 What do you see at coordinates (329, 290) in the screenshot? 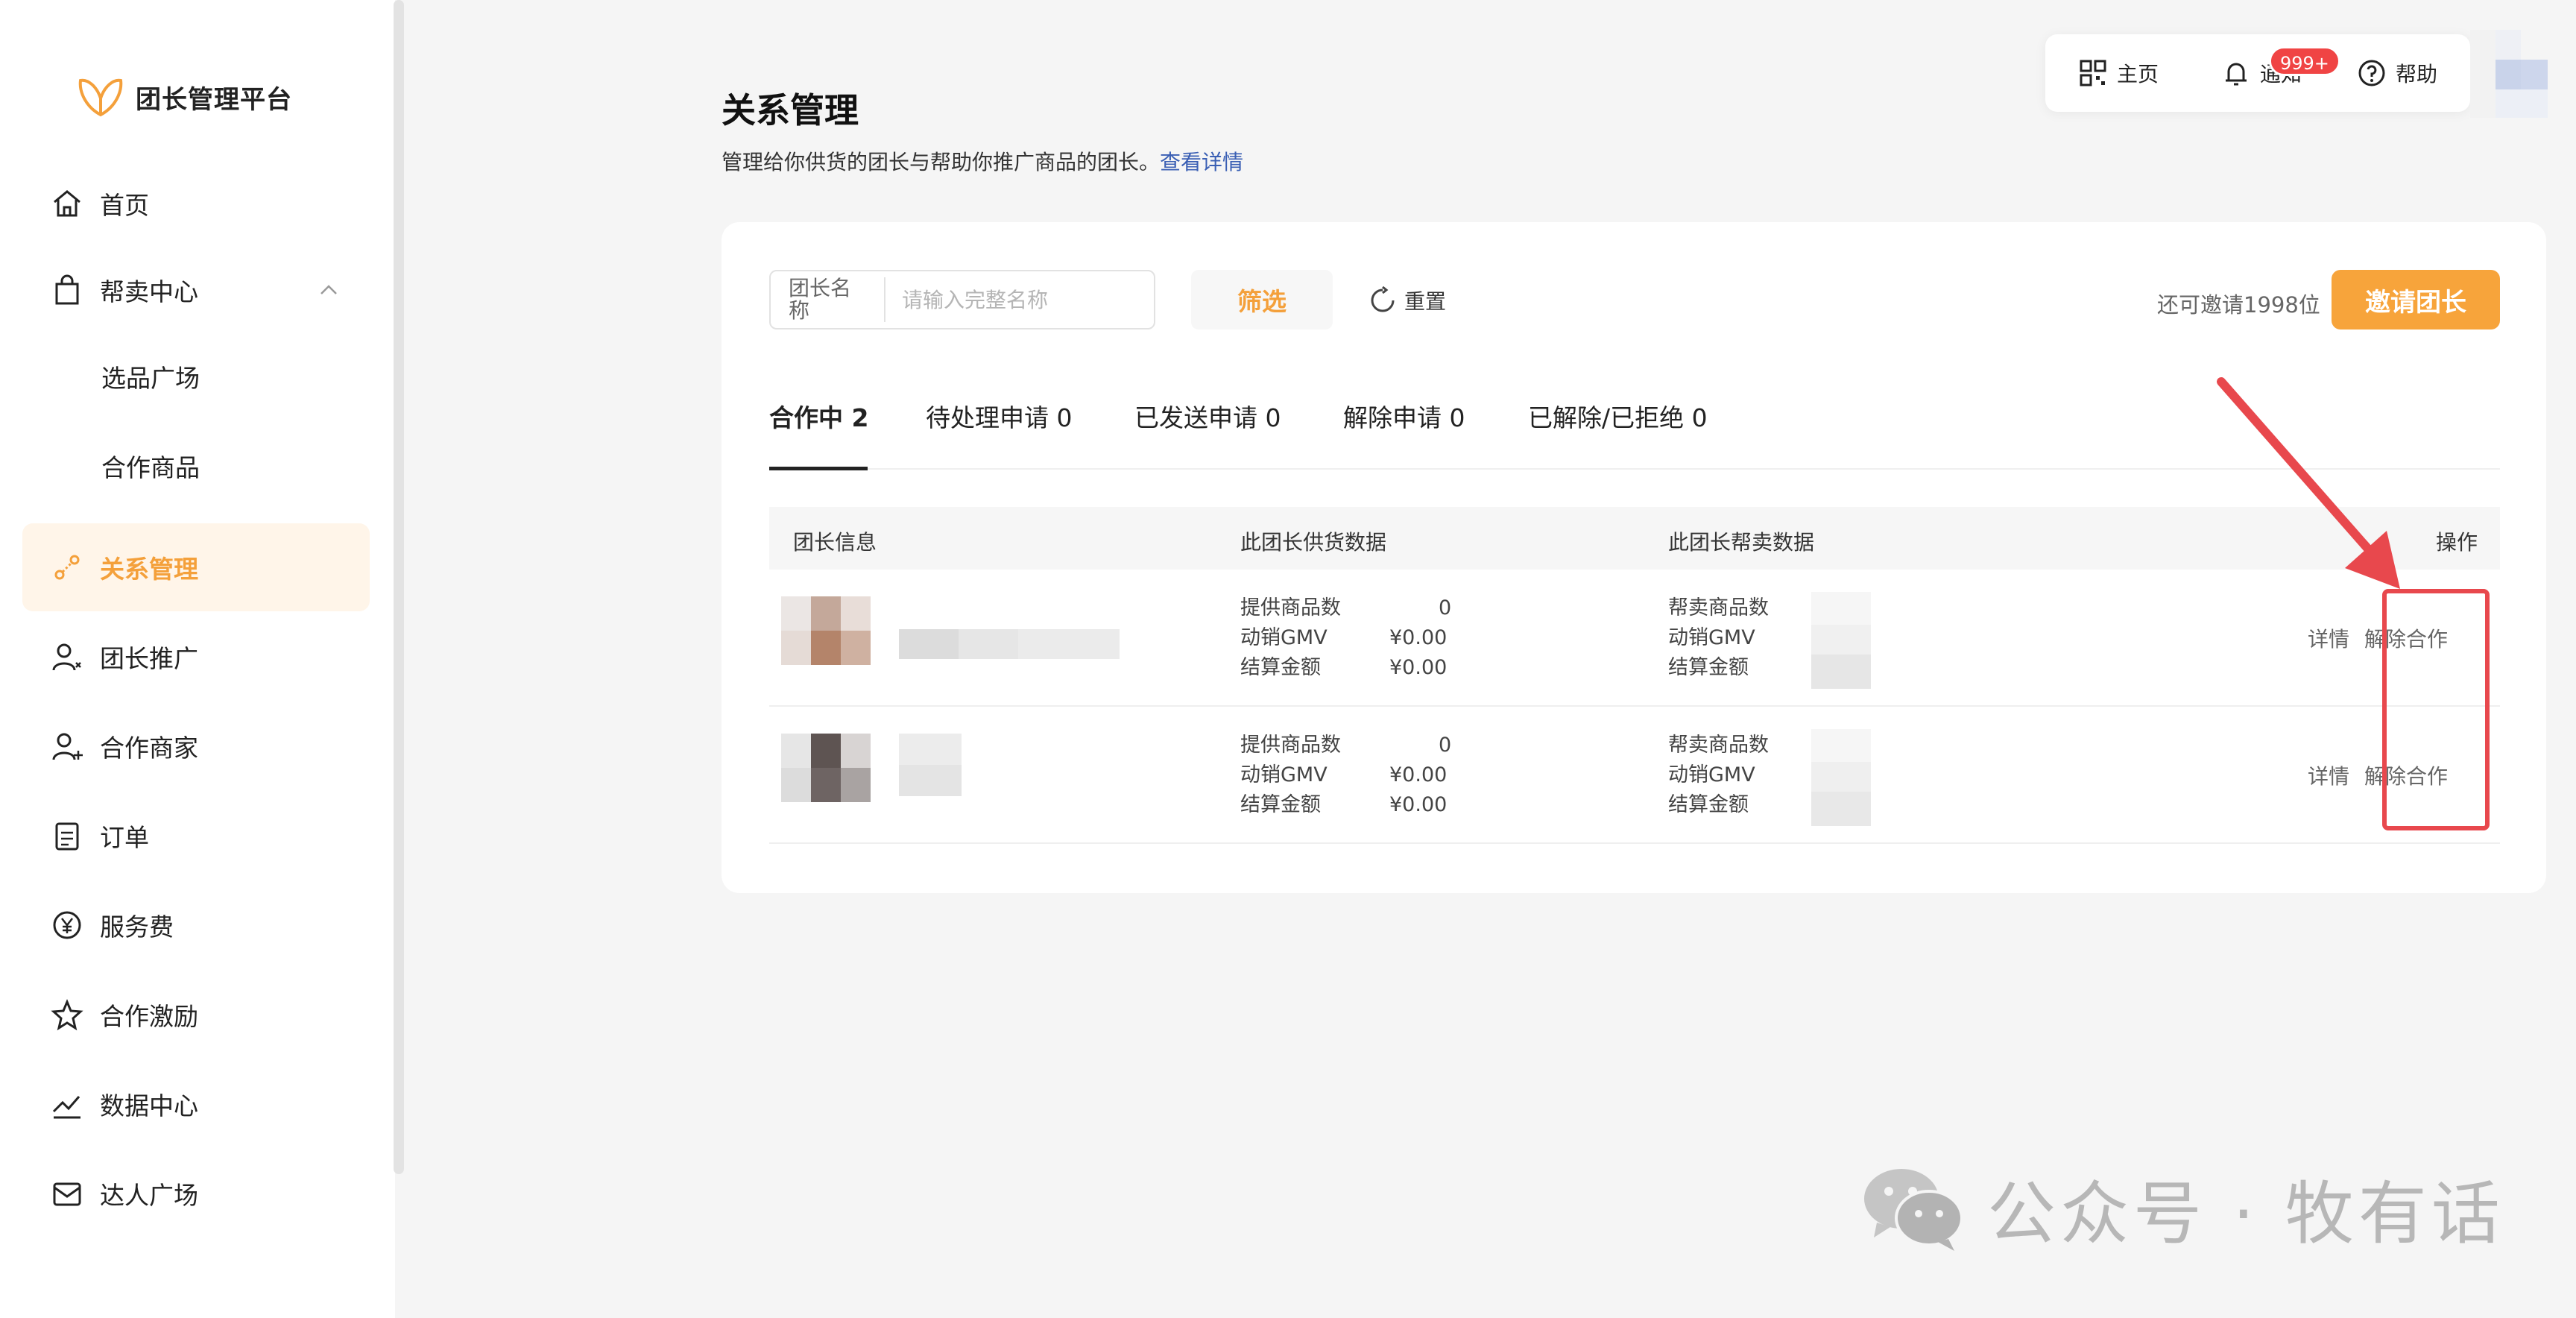
I see `chevron-up-icon` at bounding box center [329, 290].